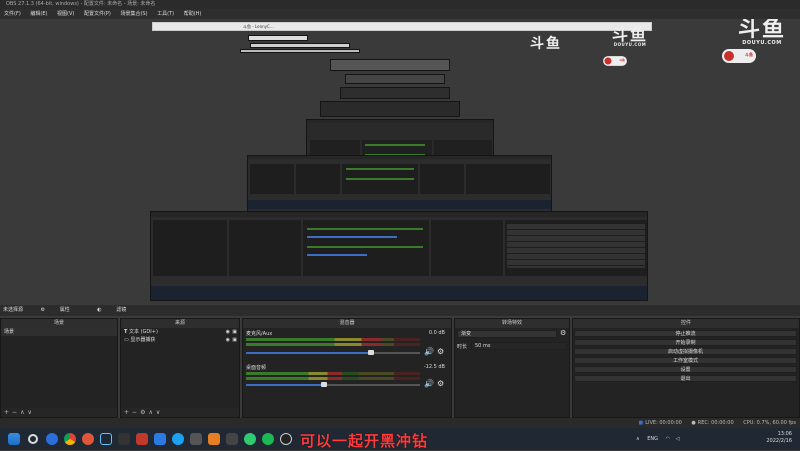  I want to click on menu-edit: 编辑(E), so click(38, 14).